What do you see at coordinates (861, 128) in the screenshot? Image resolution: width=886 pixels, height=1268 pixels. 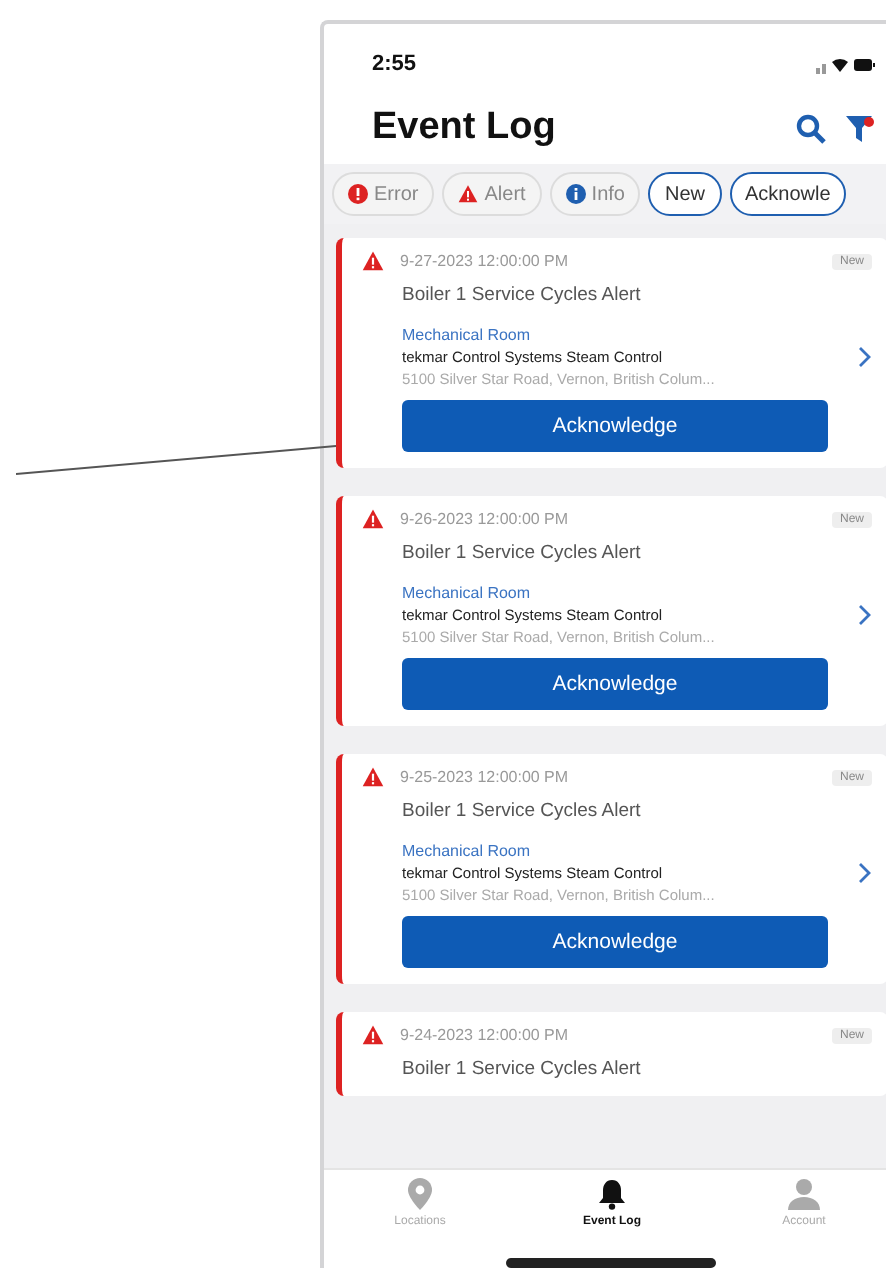 I see `filter-icon` at bounding box center [861, 128].